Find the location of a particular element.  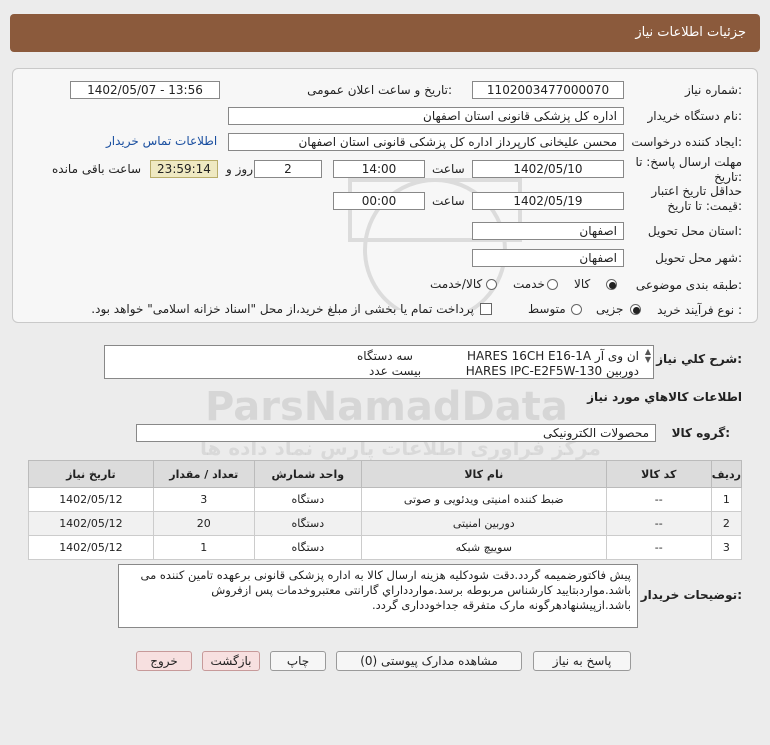

category-option-goods-service: کالا/خدمت is located at coordinates (456, 284).